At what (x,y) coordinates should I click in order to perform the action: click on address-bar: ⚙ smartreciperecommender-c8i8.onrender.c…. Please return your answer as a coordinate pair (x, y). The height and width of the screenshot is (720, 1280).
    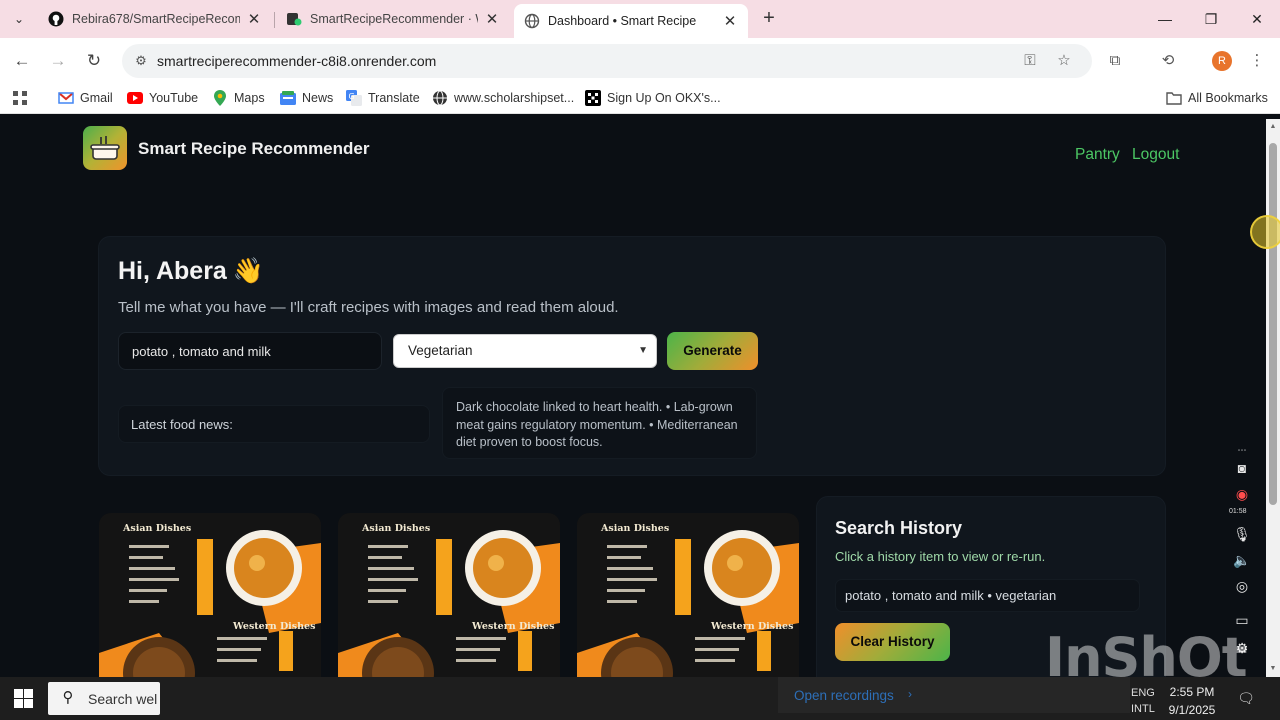
    Looking at the image, I should click on (607, 61).